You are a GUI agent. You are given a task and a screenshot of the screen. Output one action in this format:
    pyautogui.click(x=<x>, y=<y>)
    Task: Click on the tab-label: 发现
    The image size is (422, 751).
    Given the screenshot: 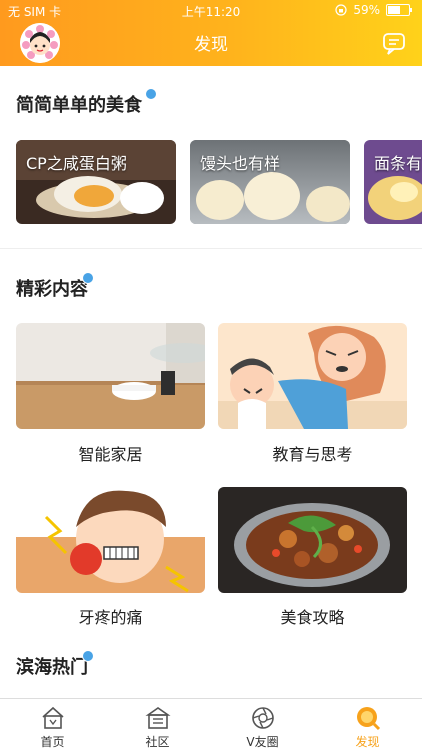 What is the action you would take?
    pyautogui.click(x=367, y=742)
    